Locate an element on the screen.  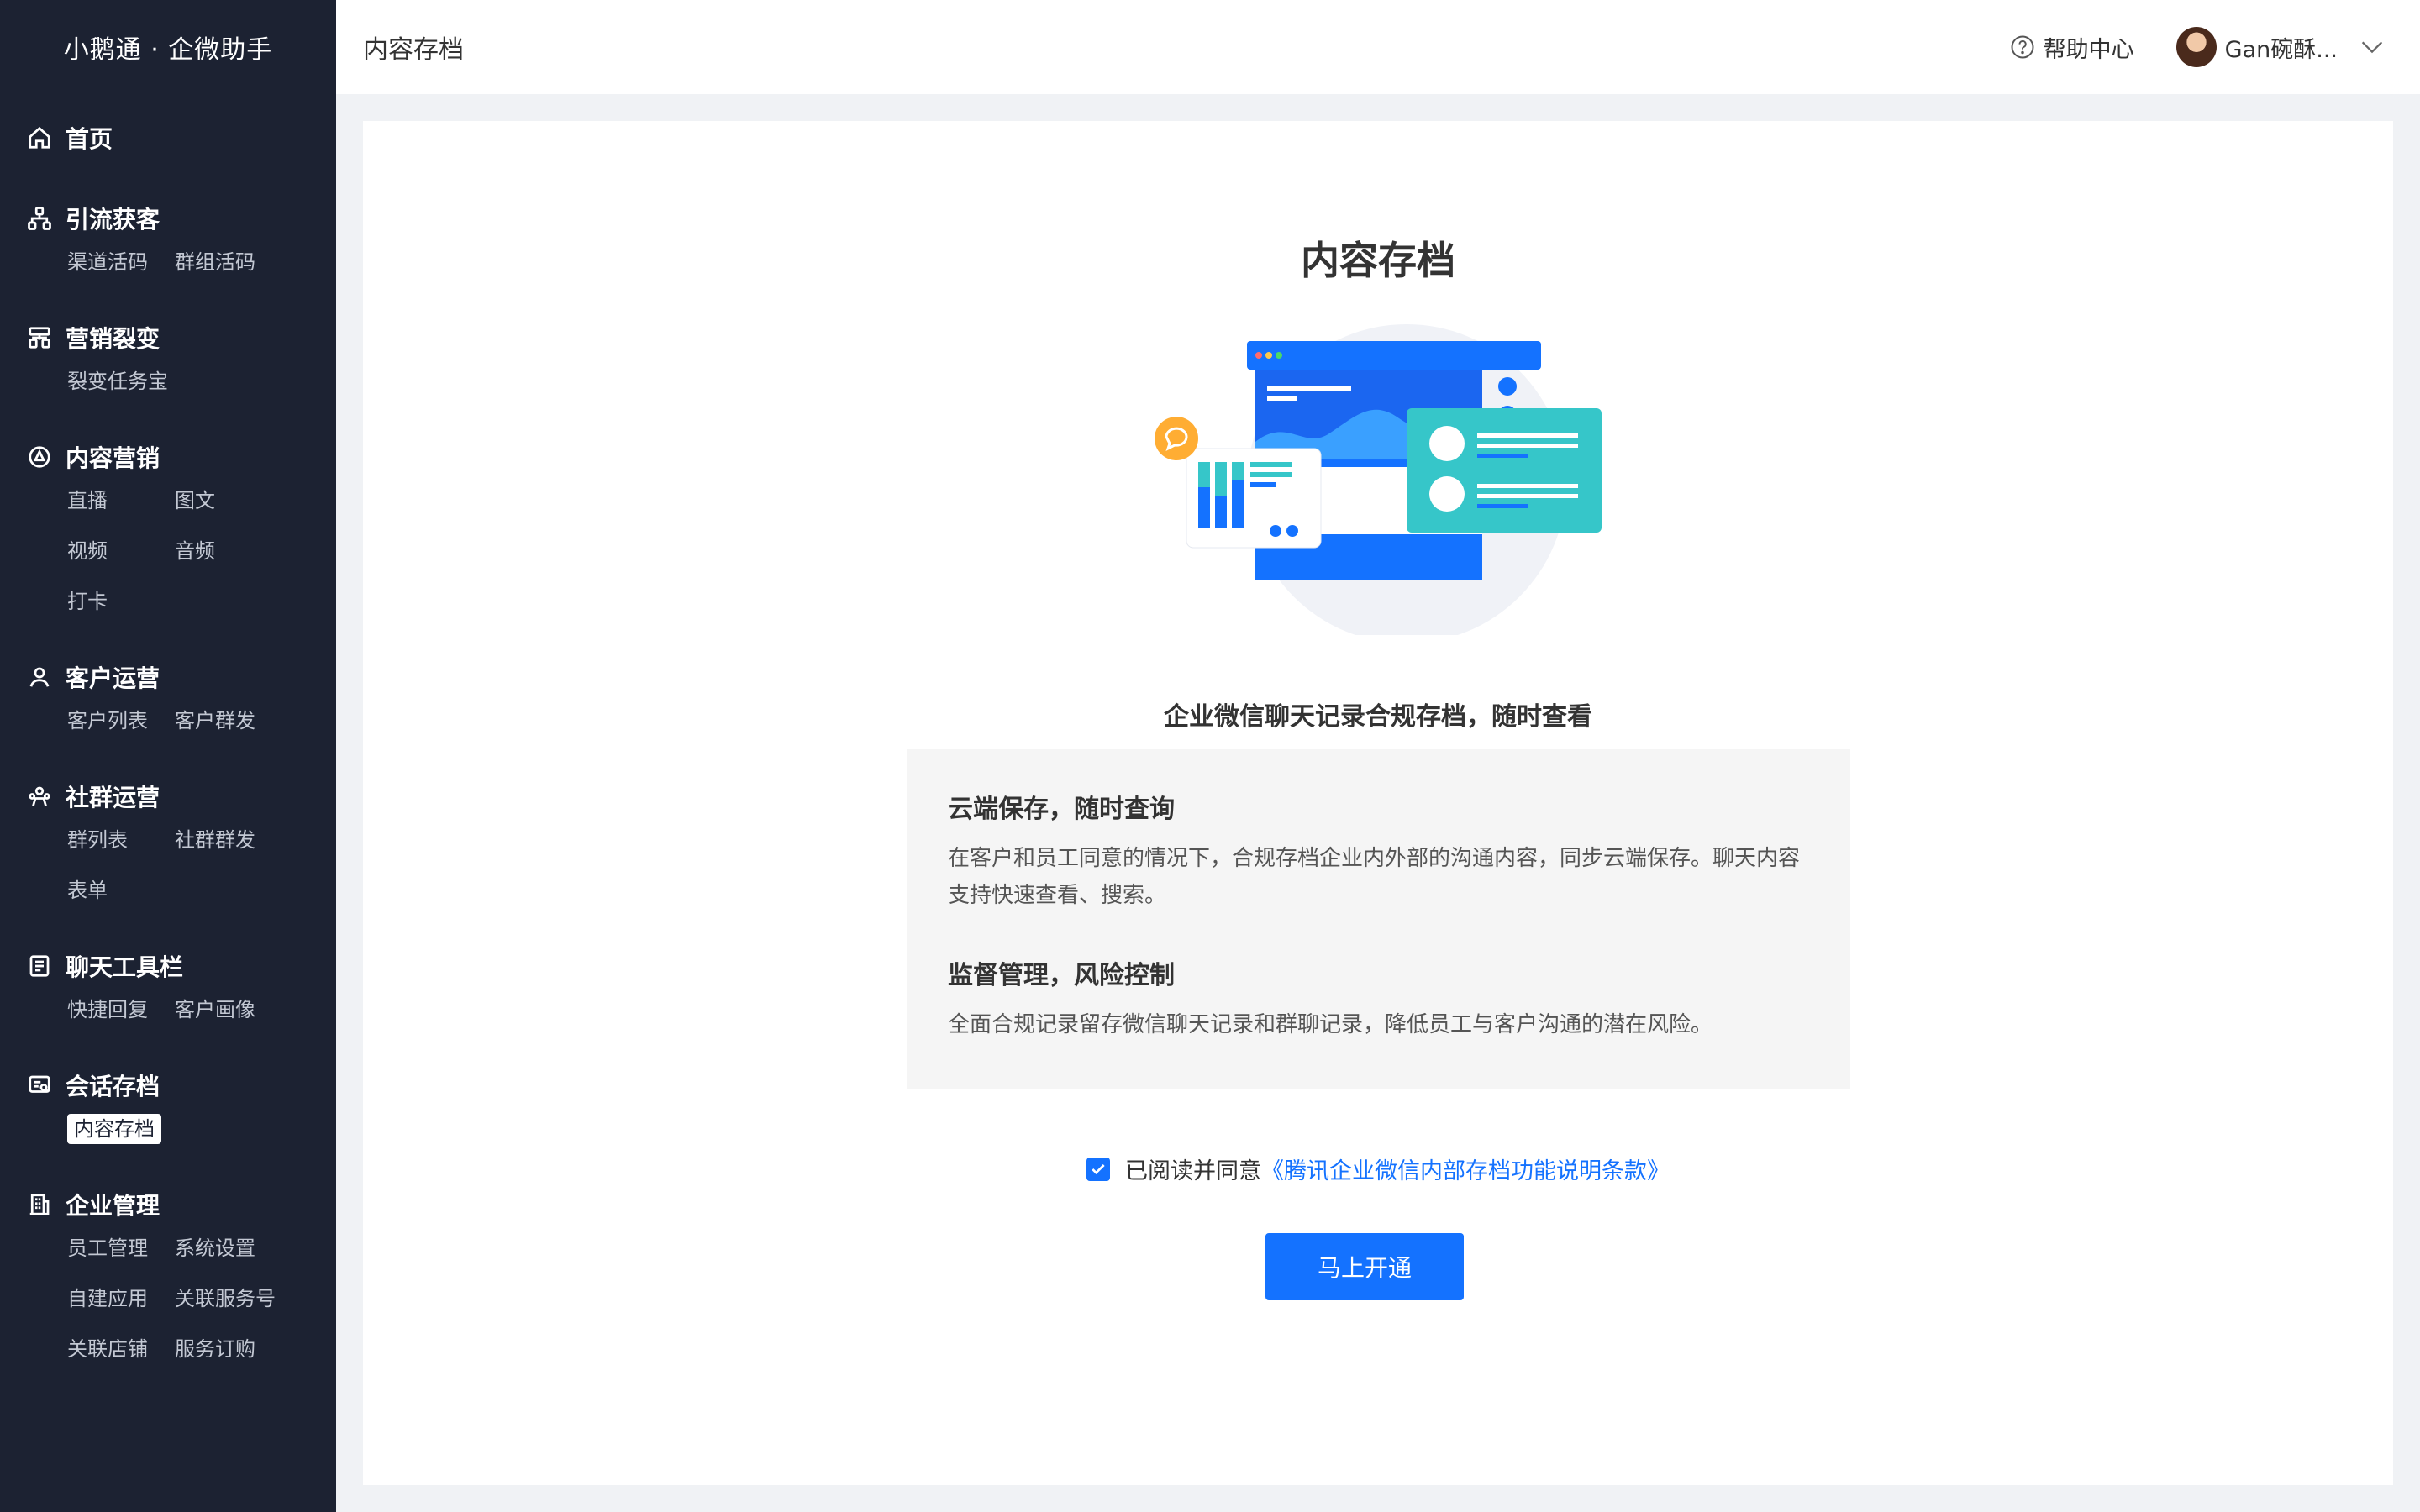
sidebar-group-header: 企业管理 is located at coordinates (168, 1204).